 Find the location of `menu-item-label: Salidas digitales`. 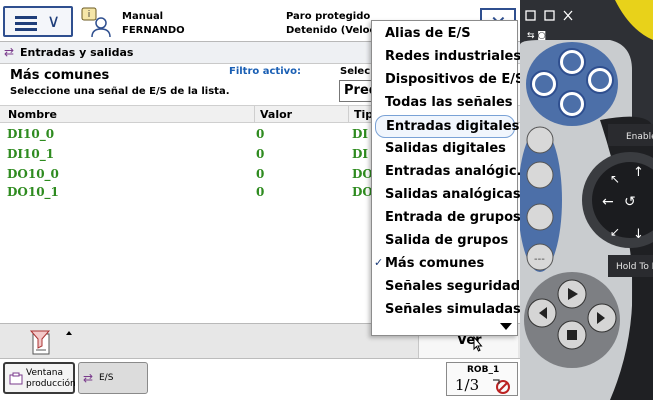

menu-item-label: Salidas digitales is located at coordinates (445, 148).